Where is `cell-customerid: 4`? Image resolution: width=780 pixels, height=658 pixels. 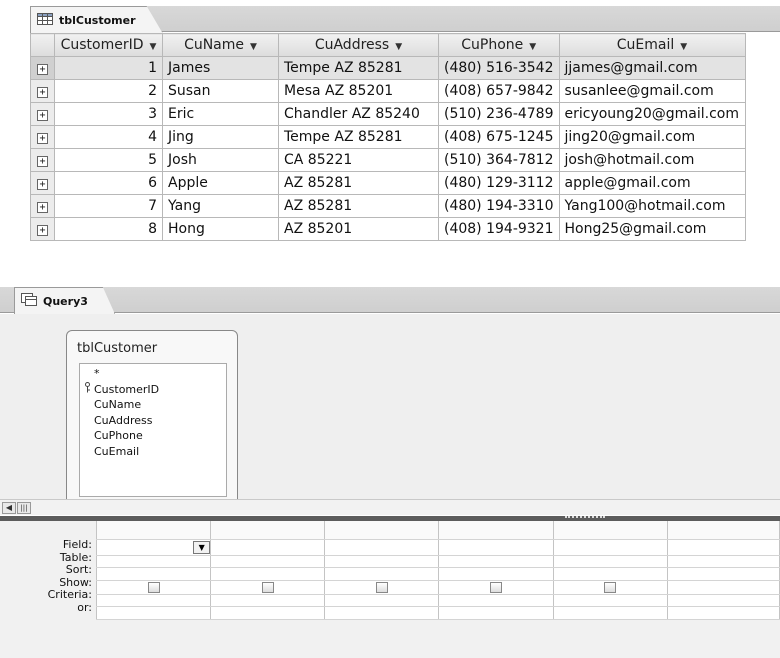 cell-customerid: 4 is located at coordinates (108, 137).